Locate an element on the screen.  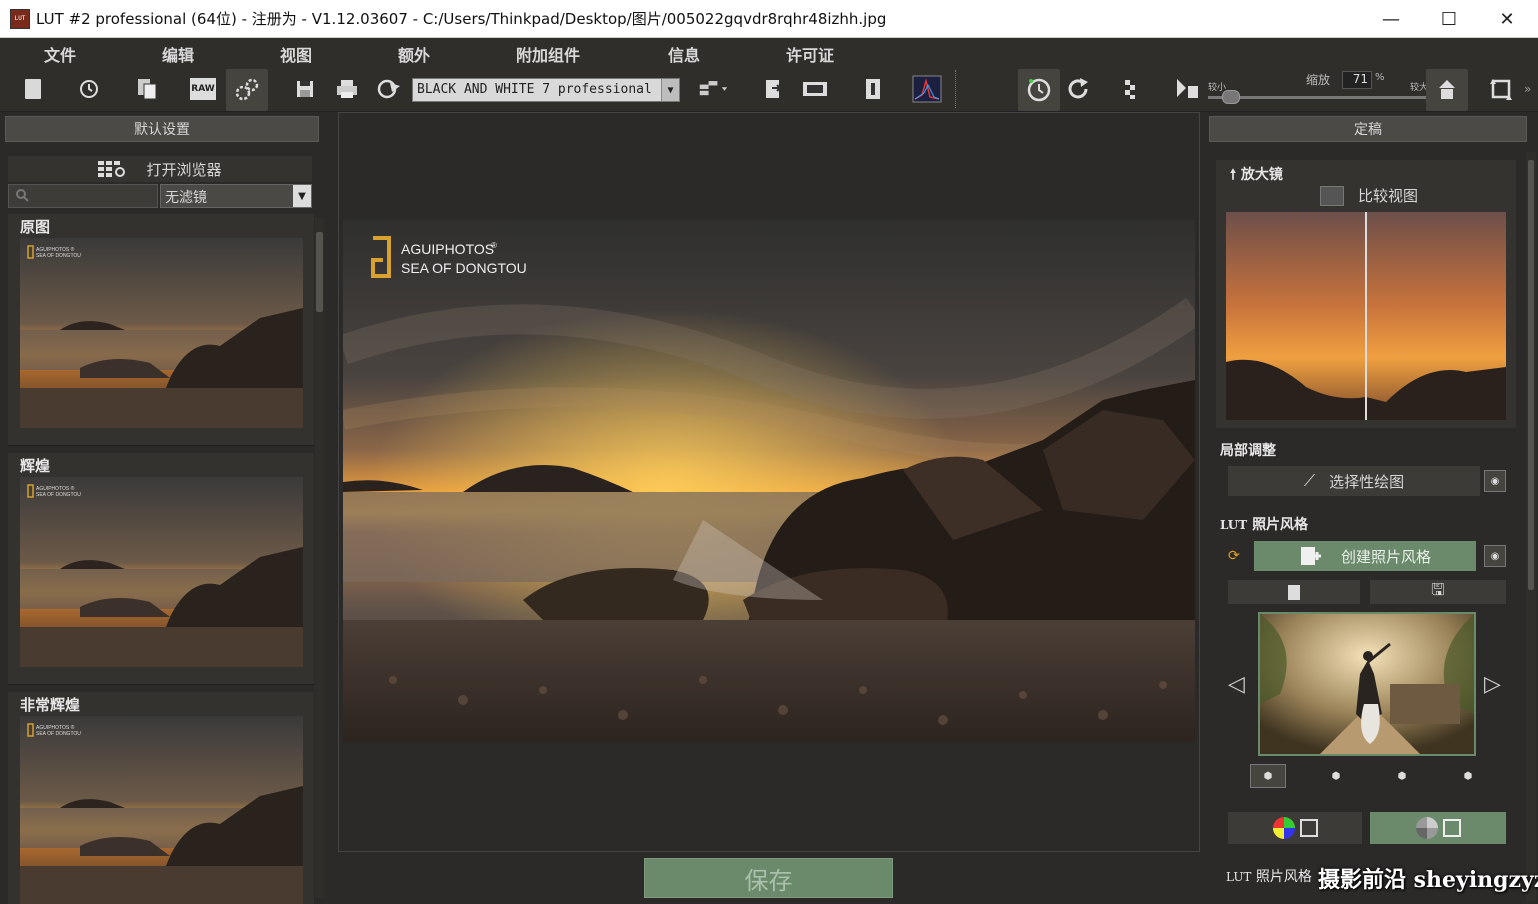
magnifier-preview is located at coordinates (1366, 316).